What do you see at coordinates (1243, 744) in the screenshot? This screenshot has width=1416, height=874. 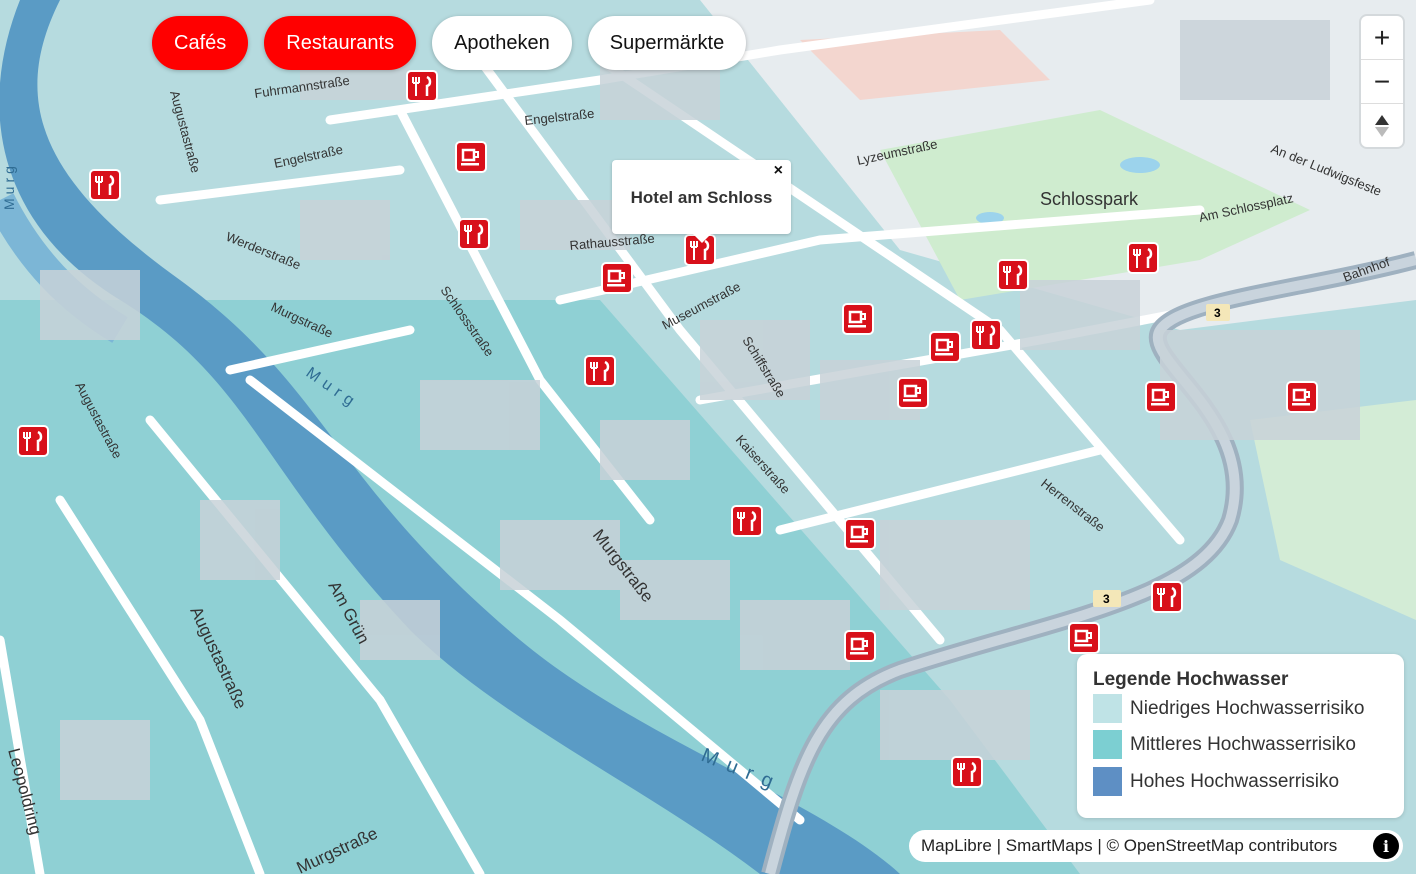 I see `legend-item-label: Mittleres Hochwasserrisiko` at bounding box center [1243, 744].